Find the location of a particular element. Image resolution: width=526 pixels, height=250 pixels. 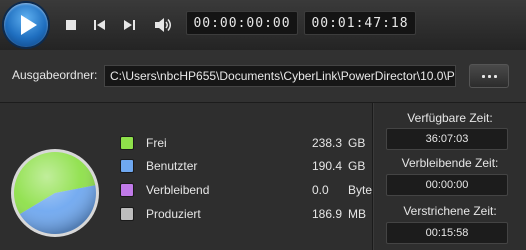

legend-label: Benutzter is located at coordinates (172, 166).